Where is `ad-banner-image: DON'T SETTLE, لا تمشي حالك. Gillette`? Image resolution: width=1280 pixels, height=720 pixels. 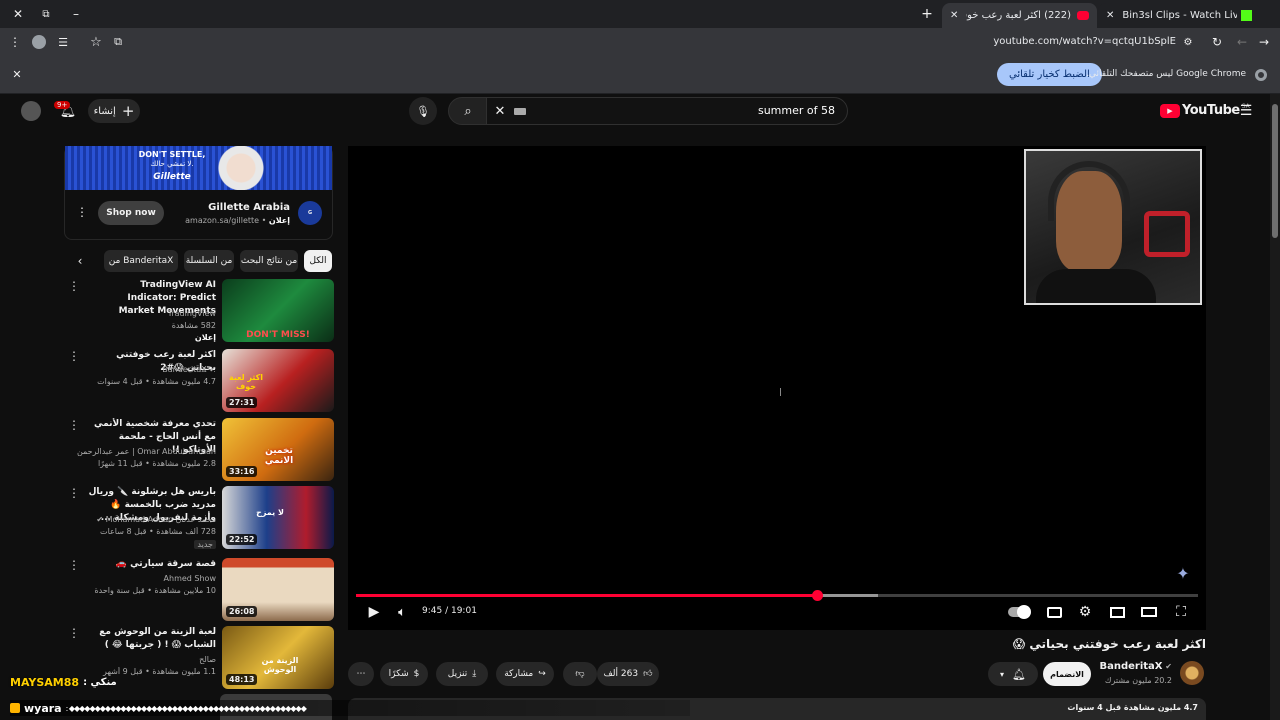
ad-banner-image: DON'T SETTLE, لا تمشي حالك. Gillette is located at coordinates (198, 168).